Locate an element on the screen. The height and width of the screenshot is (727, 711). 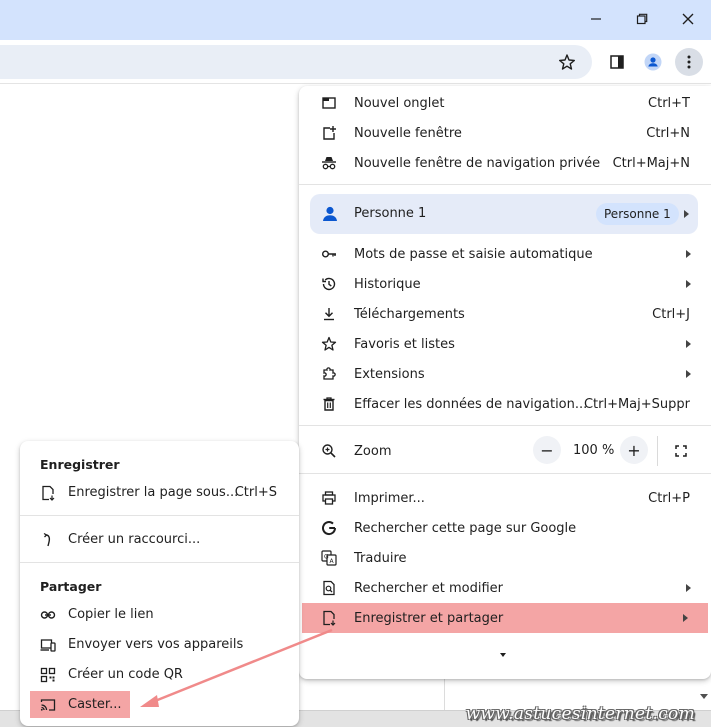
minimize-button is located at coordinates (596, 19).